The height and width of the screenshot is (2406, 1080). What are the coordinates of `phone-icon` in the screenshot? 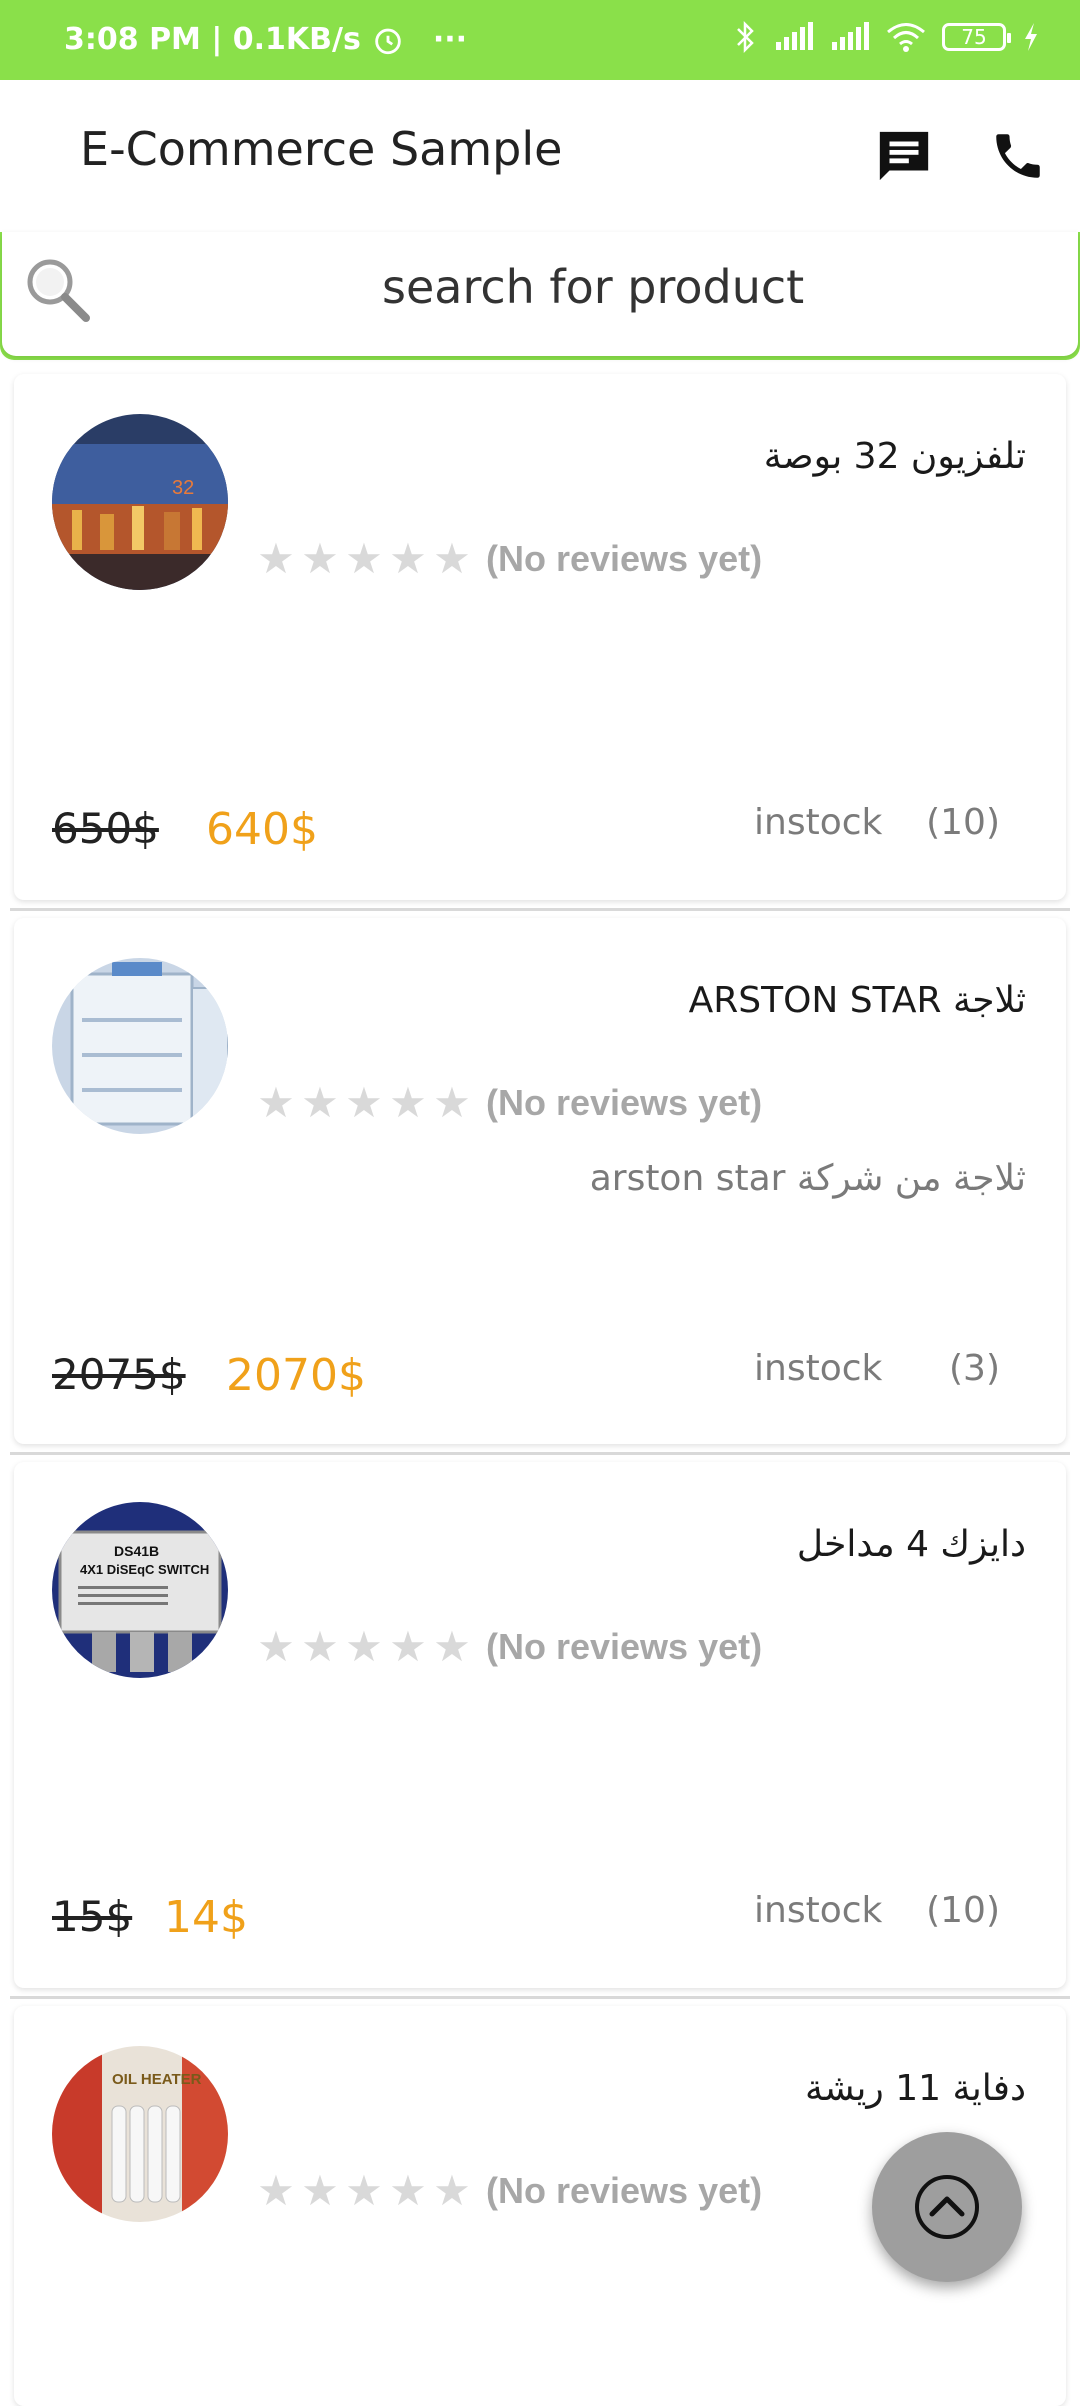 It's located at (1018, 156).